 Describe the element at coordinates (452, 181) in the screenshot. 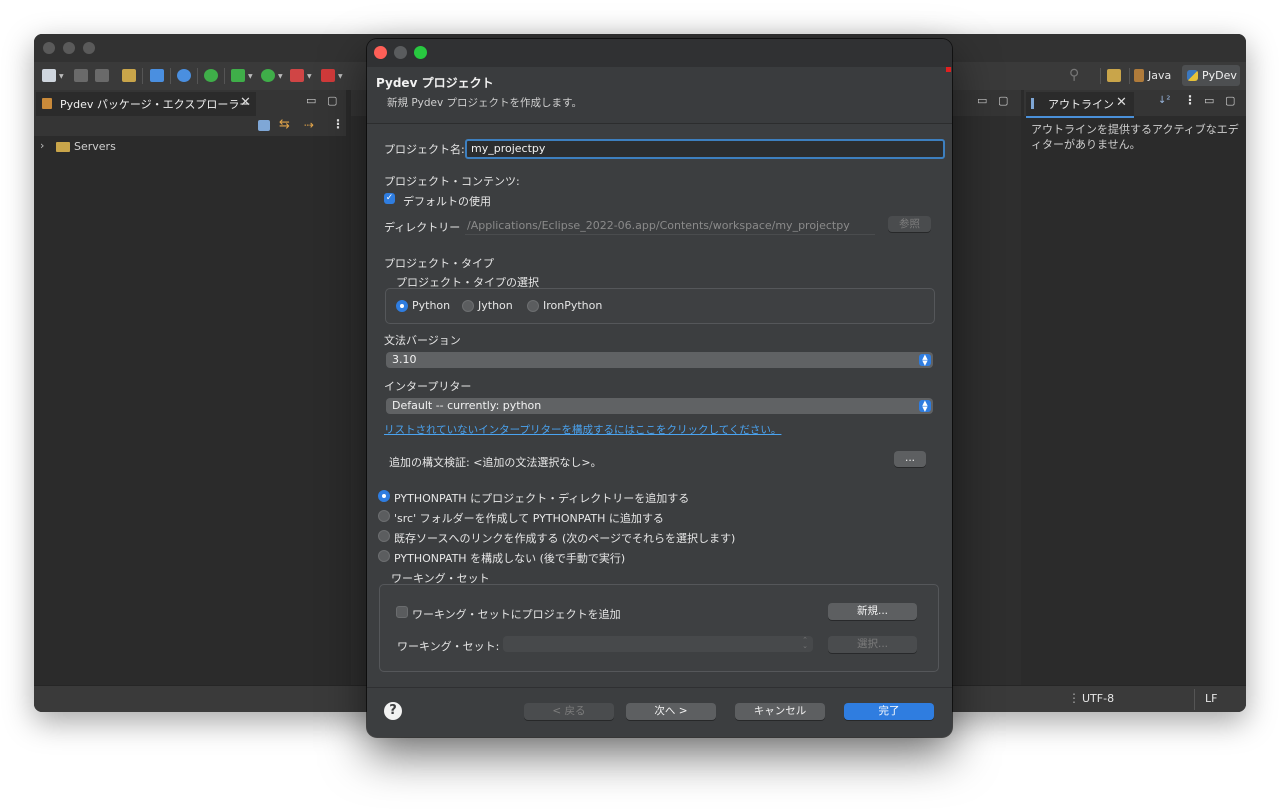

I see `project-contents-label: プロジェクト・コンテンツ:` at that location.